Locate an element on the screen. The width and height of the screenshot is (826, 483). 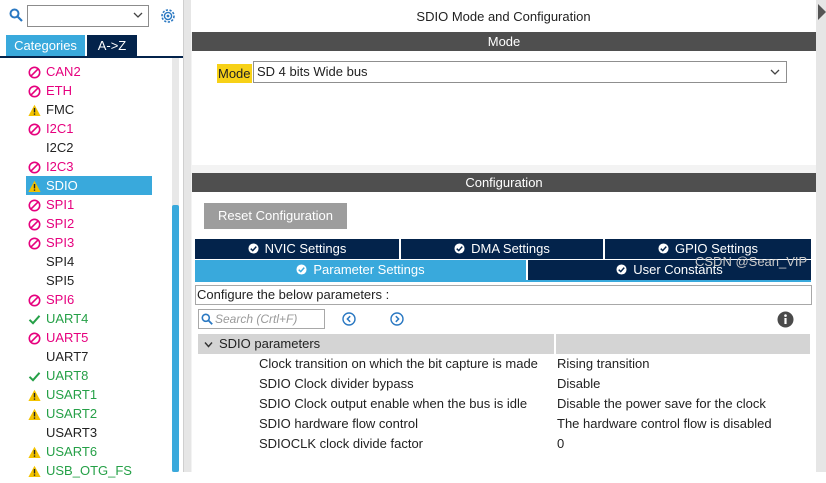
page-title: SDIO Mode and Configuration is located at coordinates (503, 16).